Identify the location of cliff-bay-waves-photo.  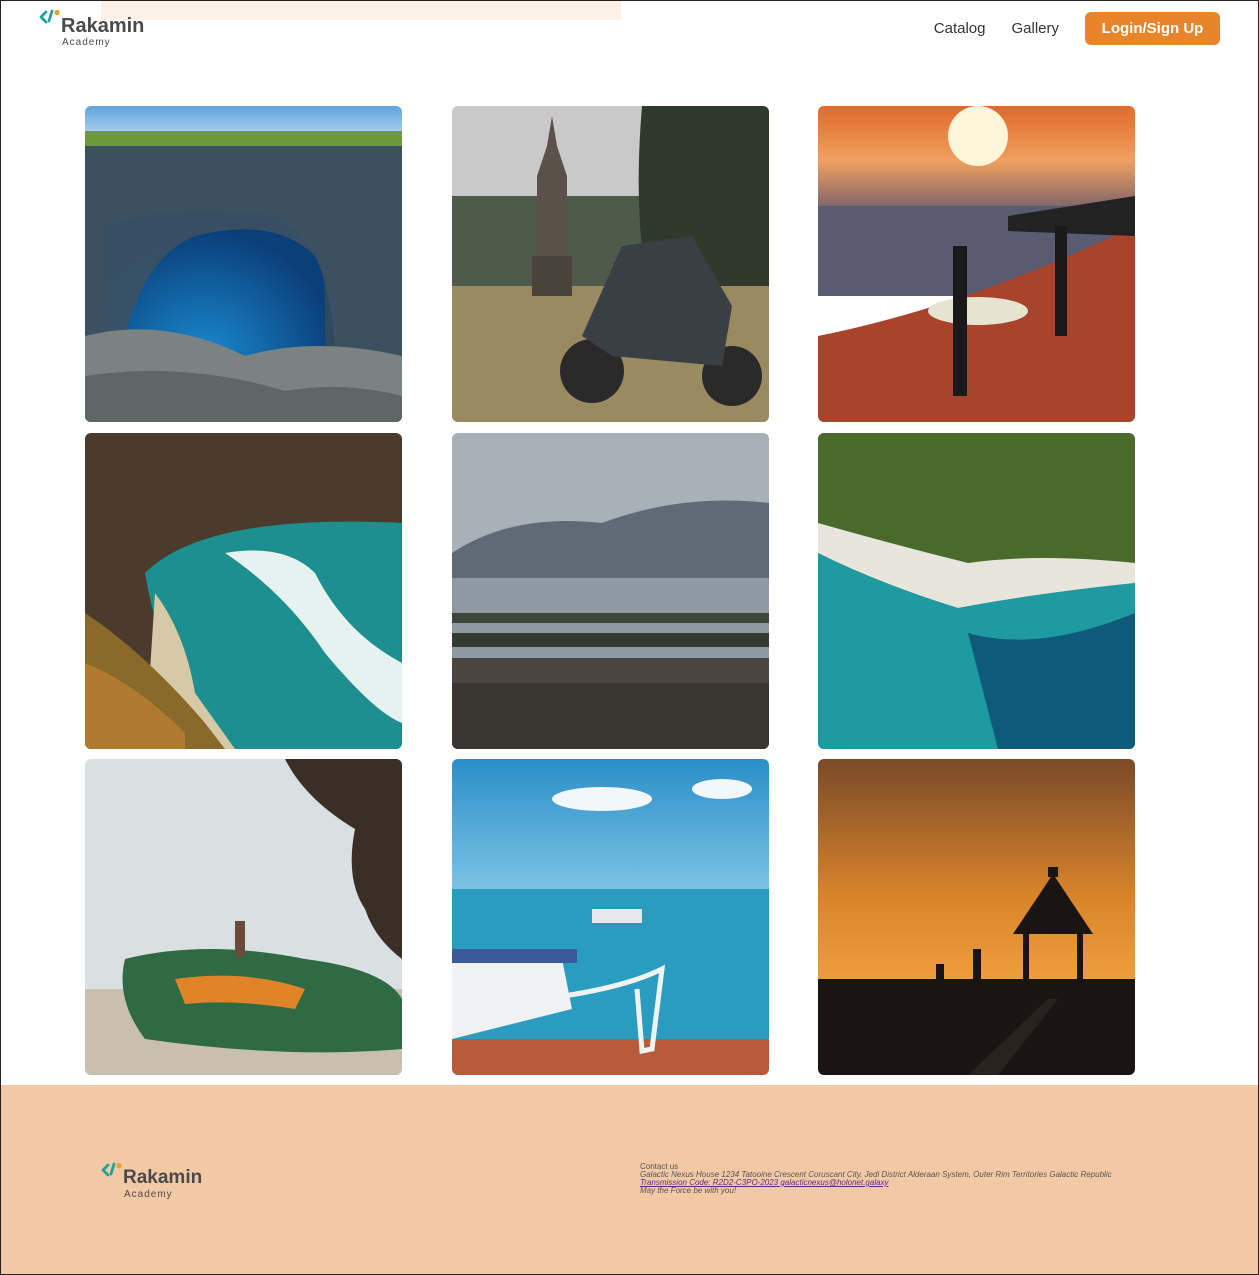
(243, 591).